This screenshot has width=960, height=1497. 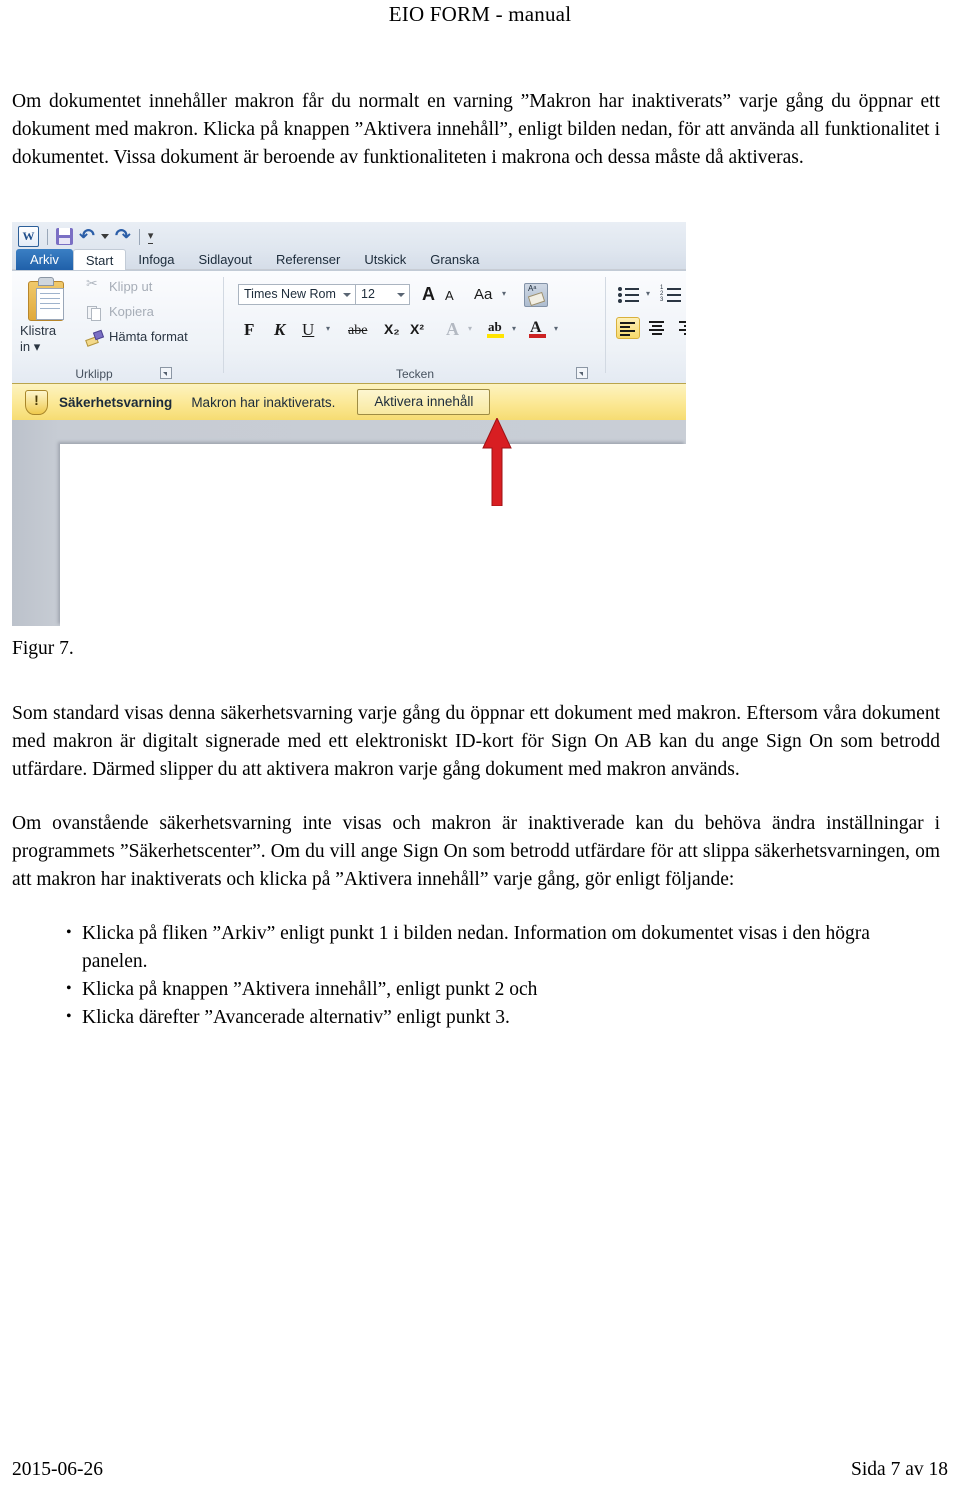 What do you see at coordinates (30, 346) in the screenshot?
I see `paste-label-line2: in ▾` at bounding box center [30, 346].